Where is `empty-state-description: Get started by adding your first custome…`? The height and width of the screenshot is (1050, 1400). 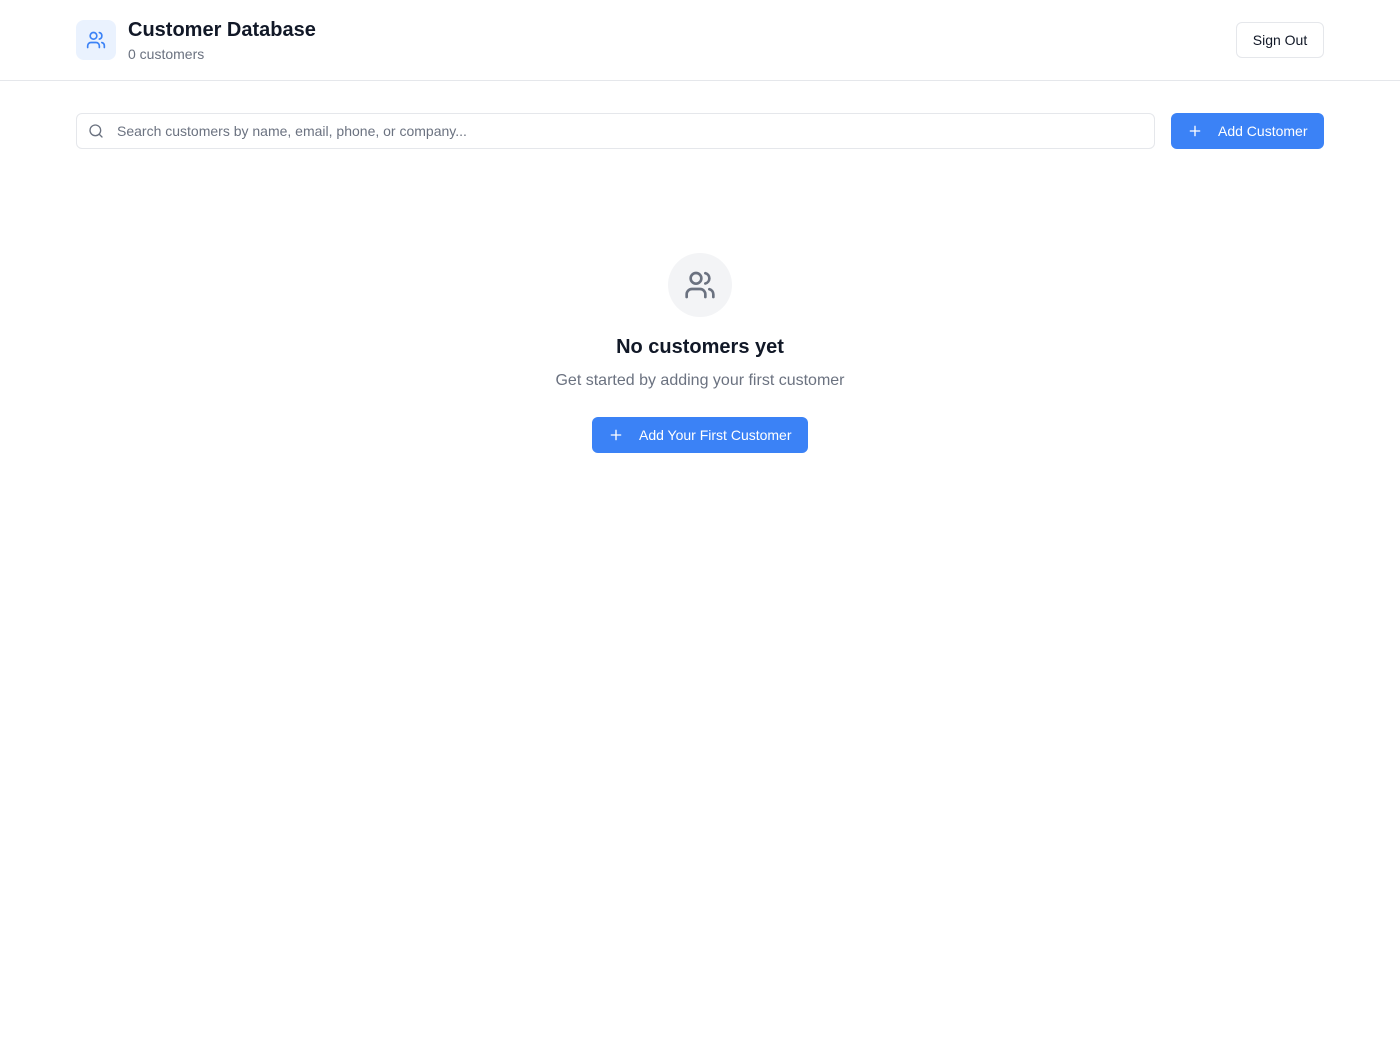 empty-state-description: Get started by adding your first custome… is located at coordinates (700, 380).